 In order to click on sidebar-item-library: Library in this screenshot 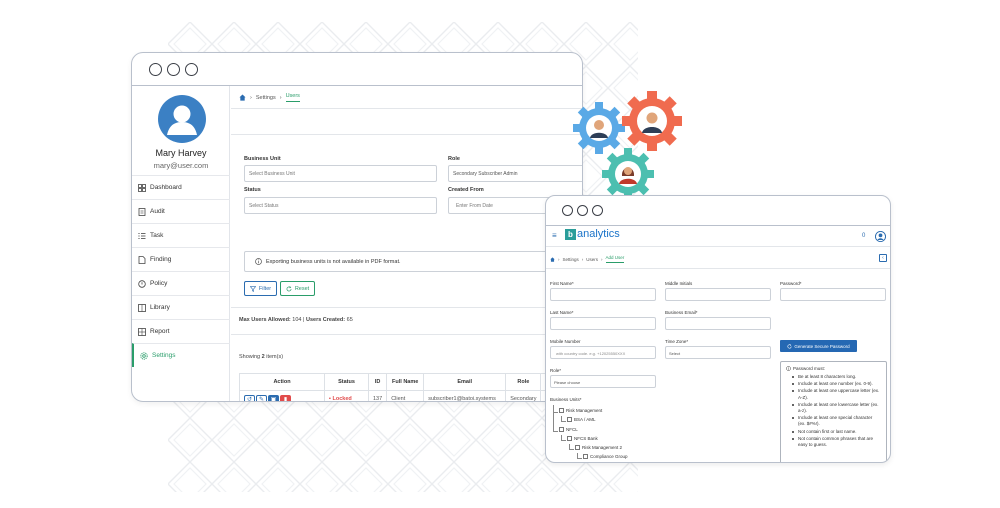, I will do `click(181, 307)`.